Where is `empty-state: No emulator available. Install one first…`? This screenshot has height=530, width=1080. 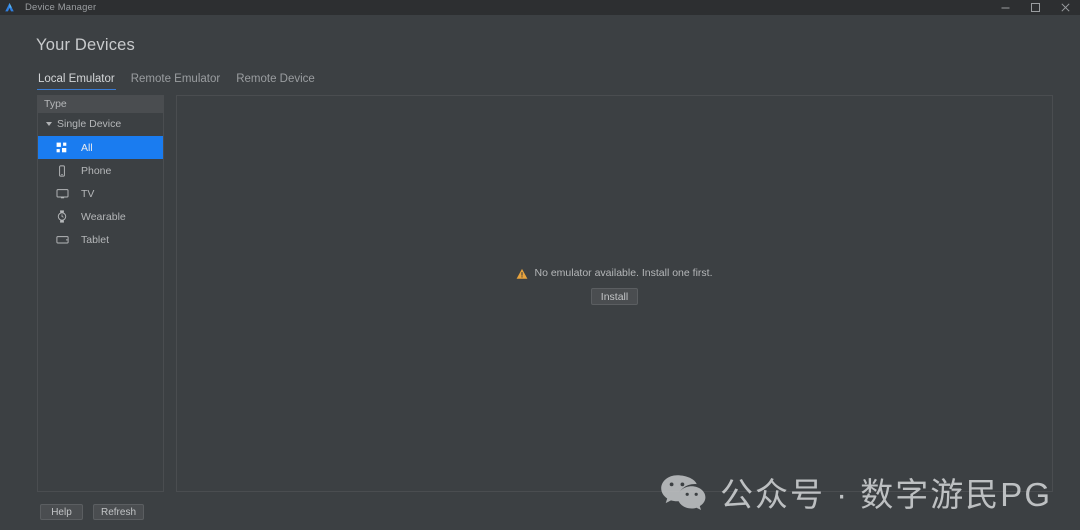 empty-state: No emulator available. Install one first… is located at coordinates (614, 286).